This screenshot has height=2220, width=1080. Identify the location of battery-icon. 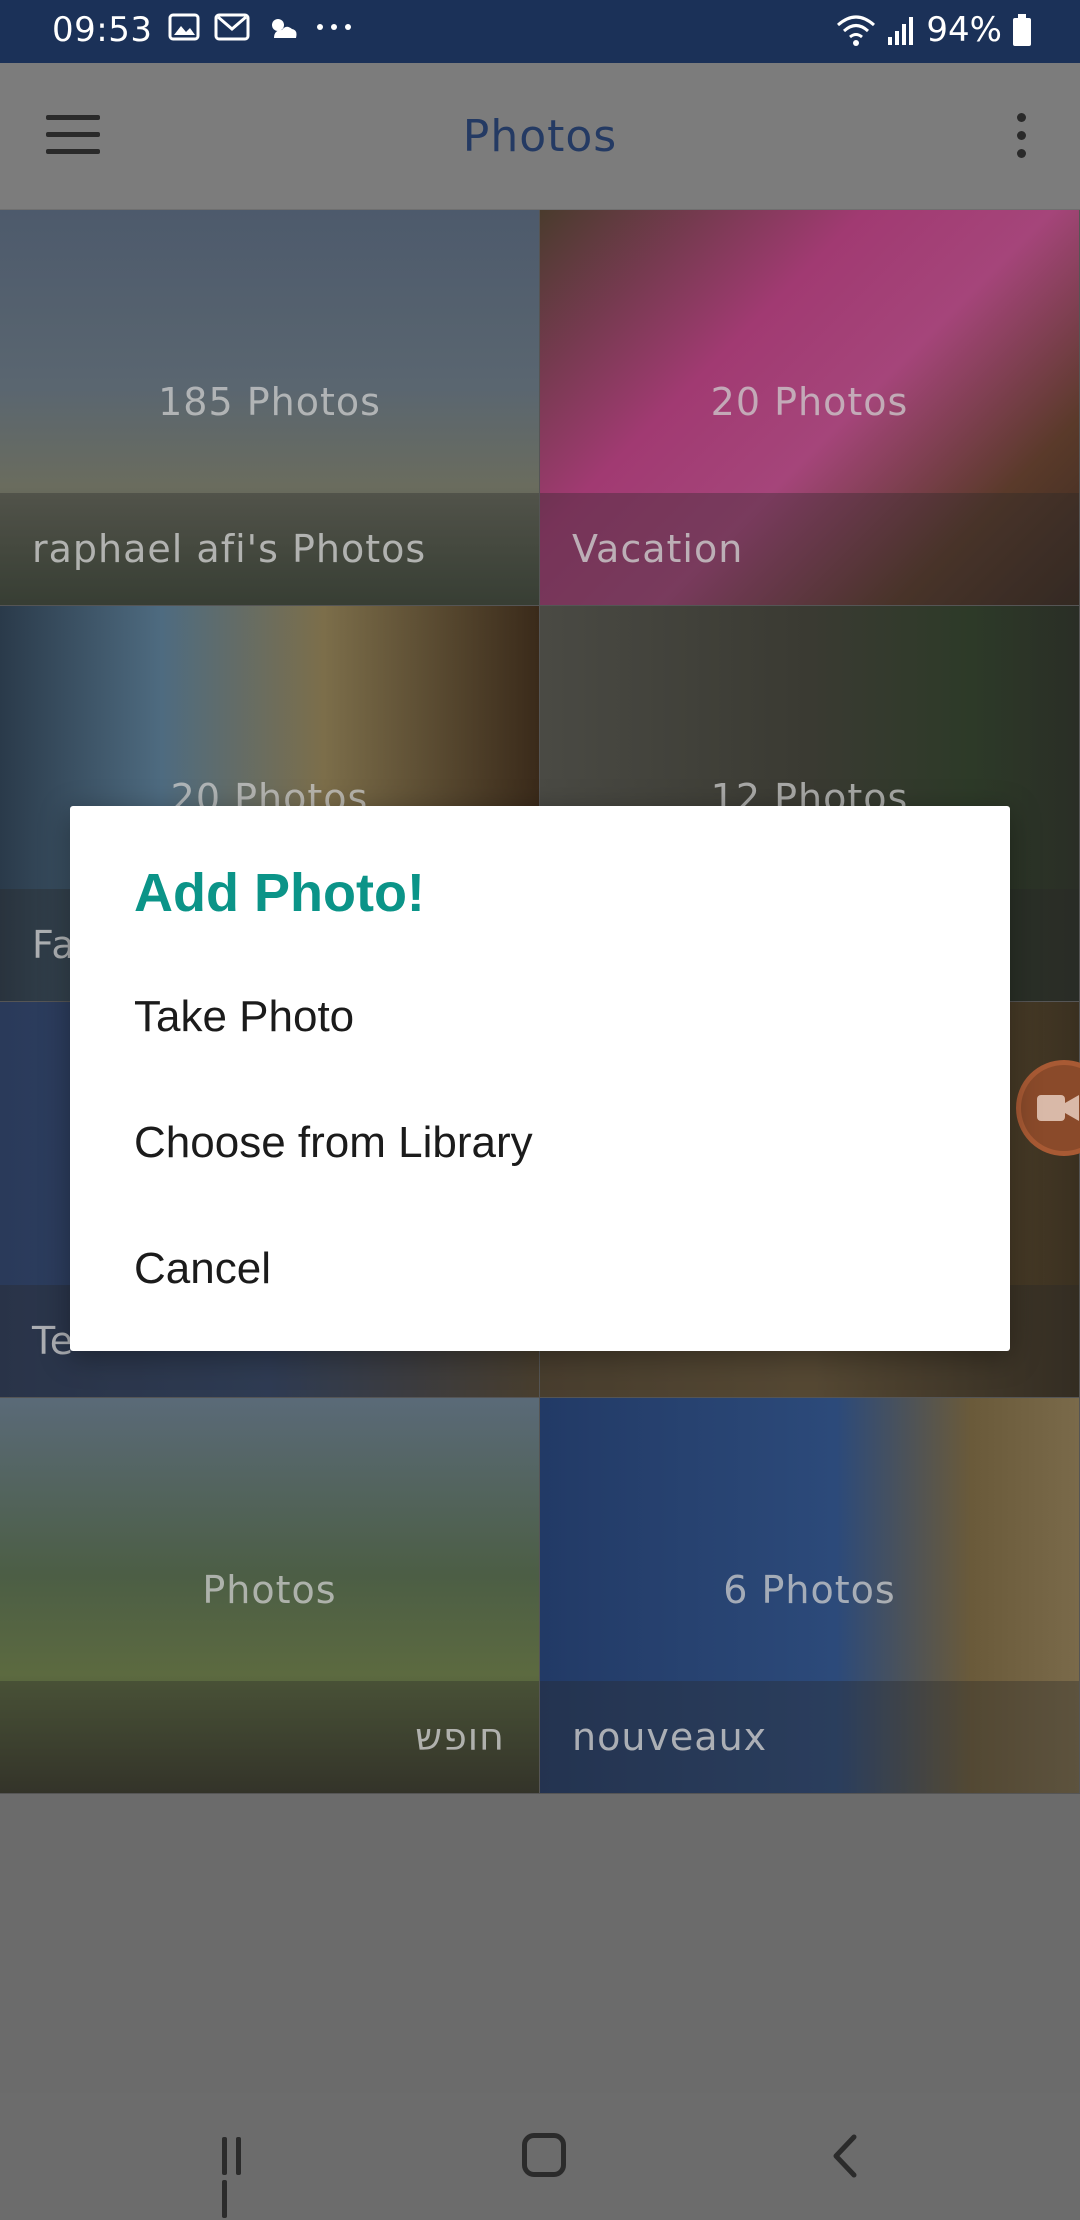
(1022, 30).